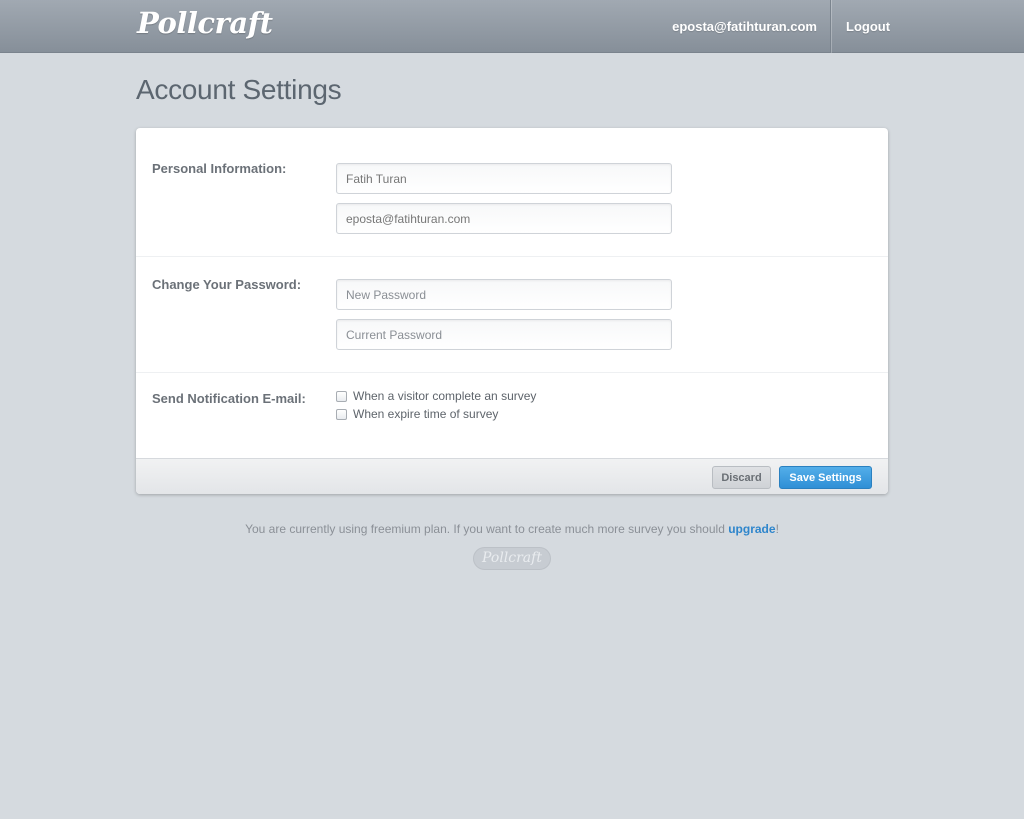 The width and height of the screenshot is (1024, 819). What do you see at coordinates (512, 315) in the screenshot?
I see `change-password-section: Change Your Password:` at bounding box center [512, 315].